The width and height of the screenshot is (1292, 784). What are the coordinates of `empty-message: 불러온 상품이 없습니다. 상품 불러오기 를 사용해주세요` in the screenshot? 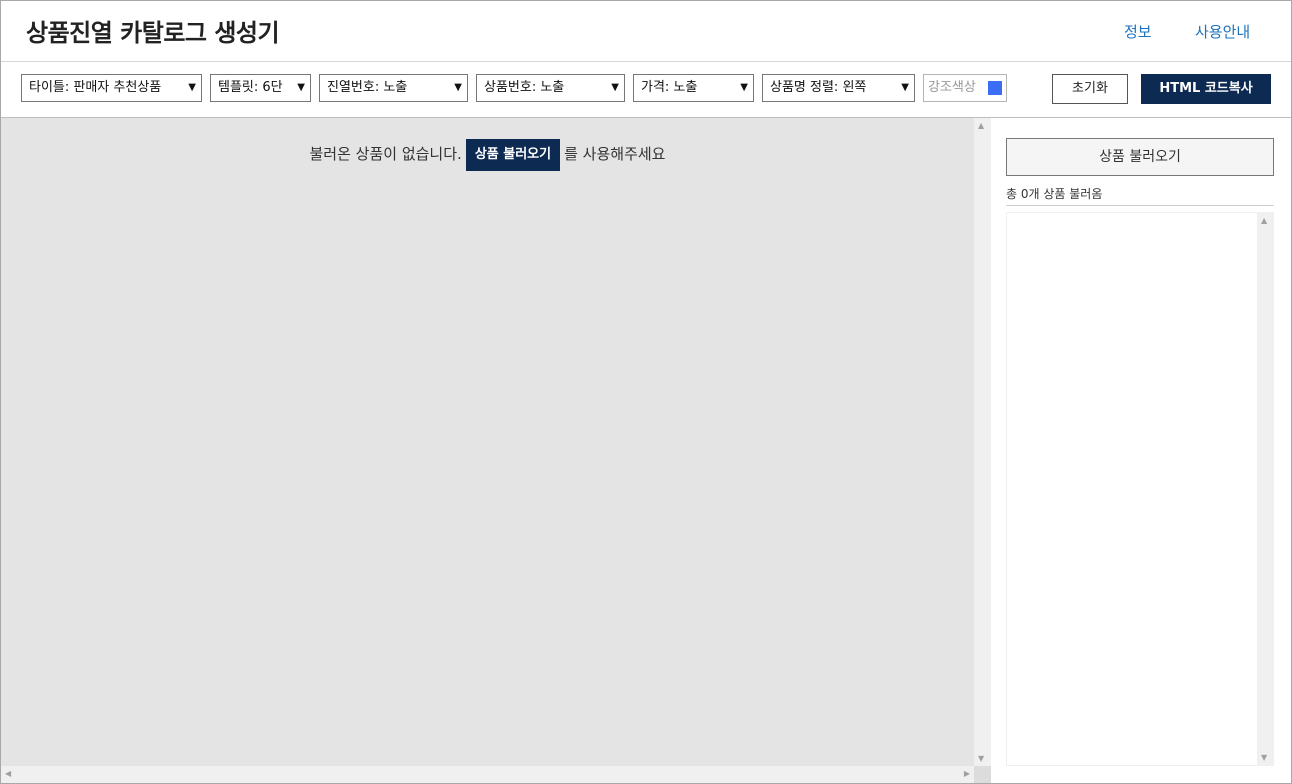 It's located at (487, 154).